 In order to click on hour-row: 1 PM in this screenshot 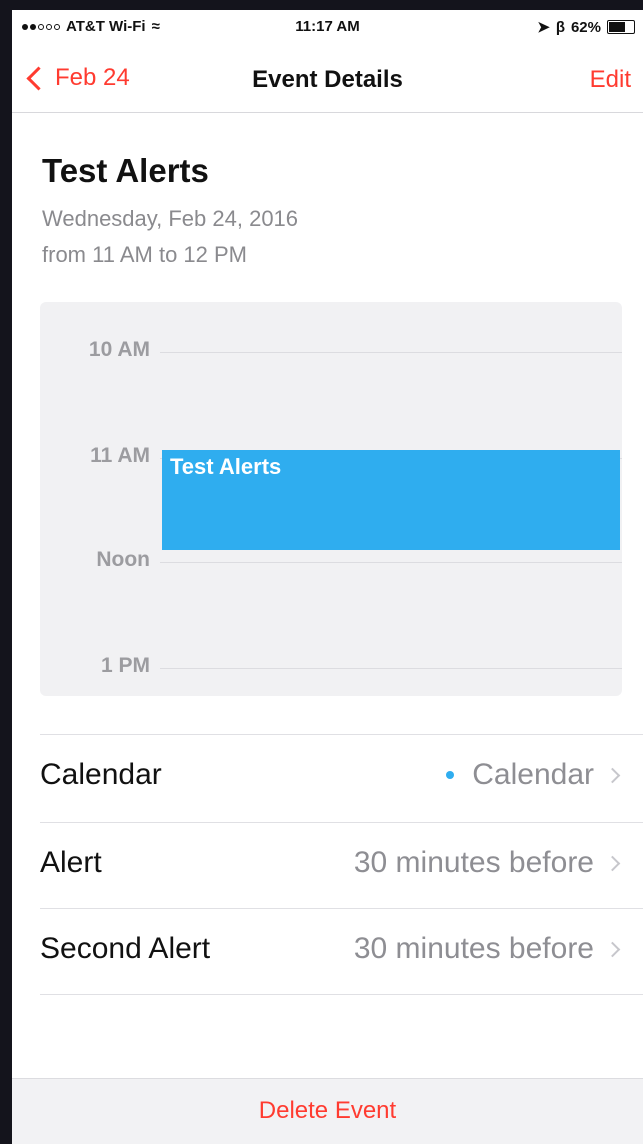, I will do `click(331, 669)`.